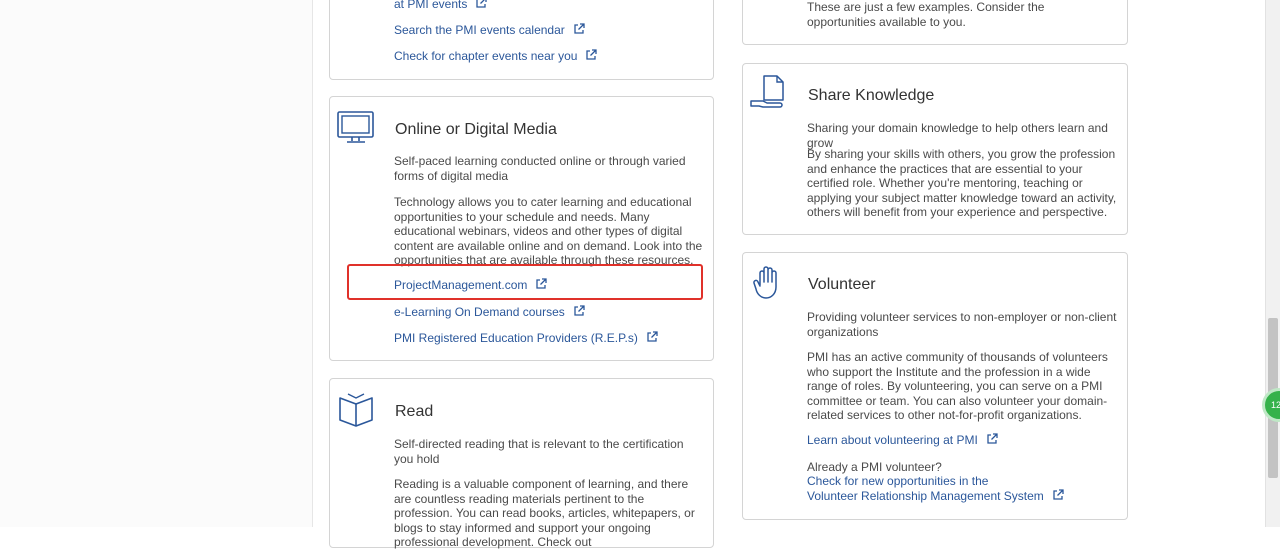  What do you see at coordinates (874, 467) in the screenshot?
I see `already-volunteer-text: Already a PMI volunteer?` at bounding box center [874, 467].